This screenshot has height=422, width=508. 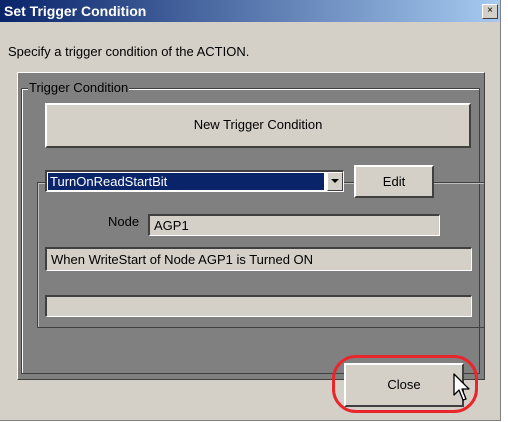 I want to click on mouse-cursor-icon, so click(x=461, y=387).